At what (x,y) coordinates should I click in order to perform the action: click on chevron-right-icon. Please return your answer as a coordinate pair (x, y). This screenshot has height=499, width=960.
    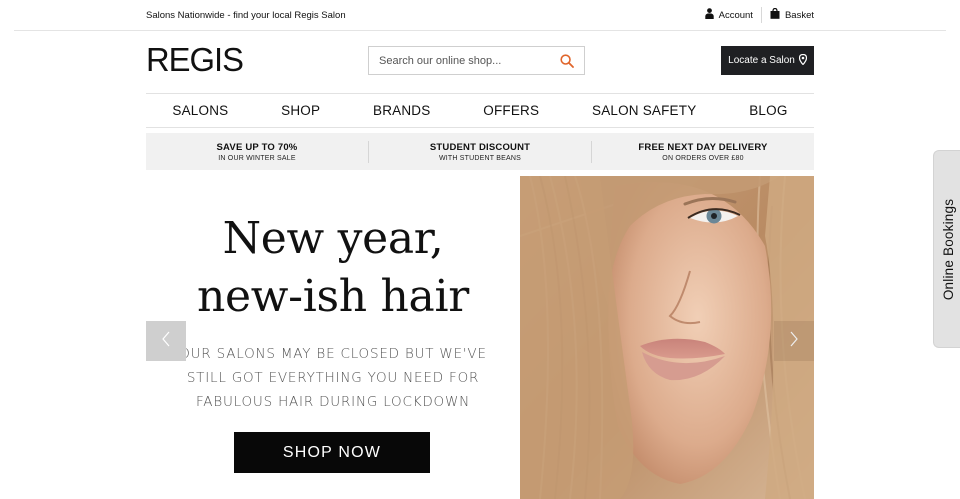
    Looking at the image, I should click on (794, 341).